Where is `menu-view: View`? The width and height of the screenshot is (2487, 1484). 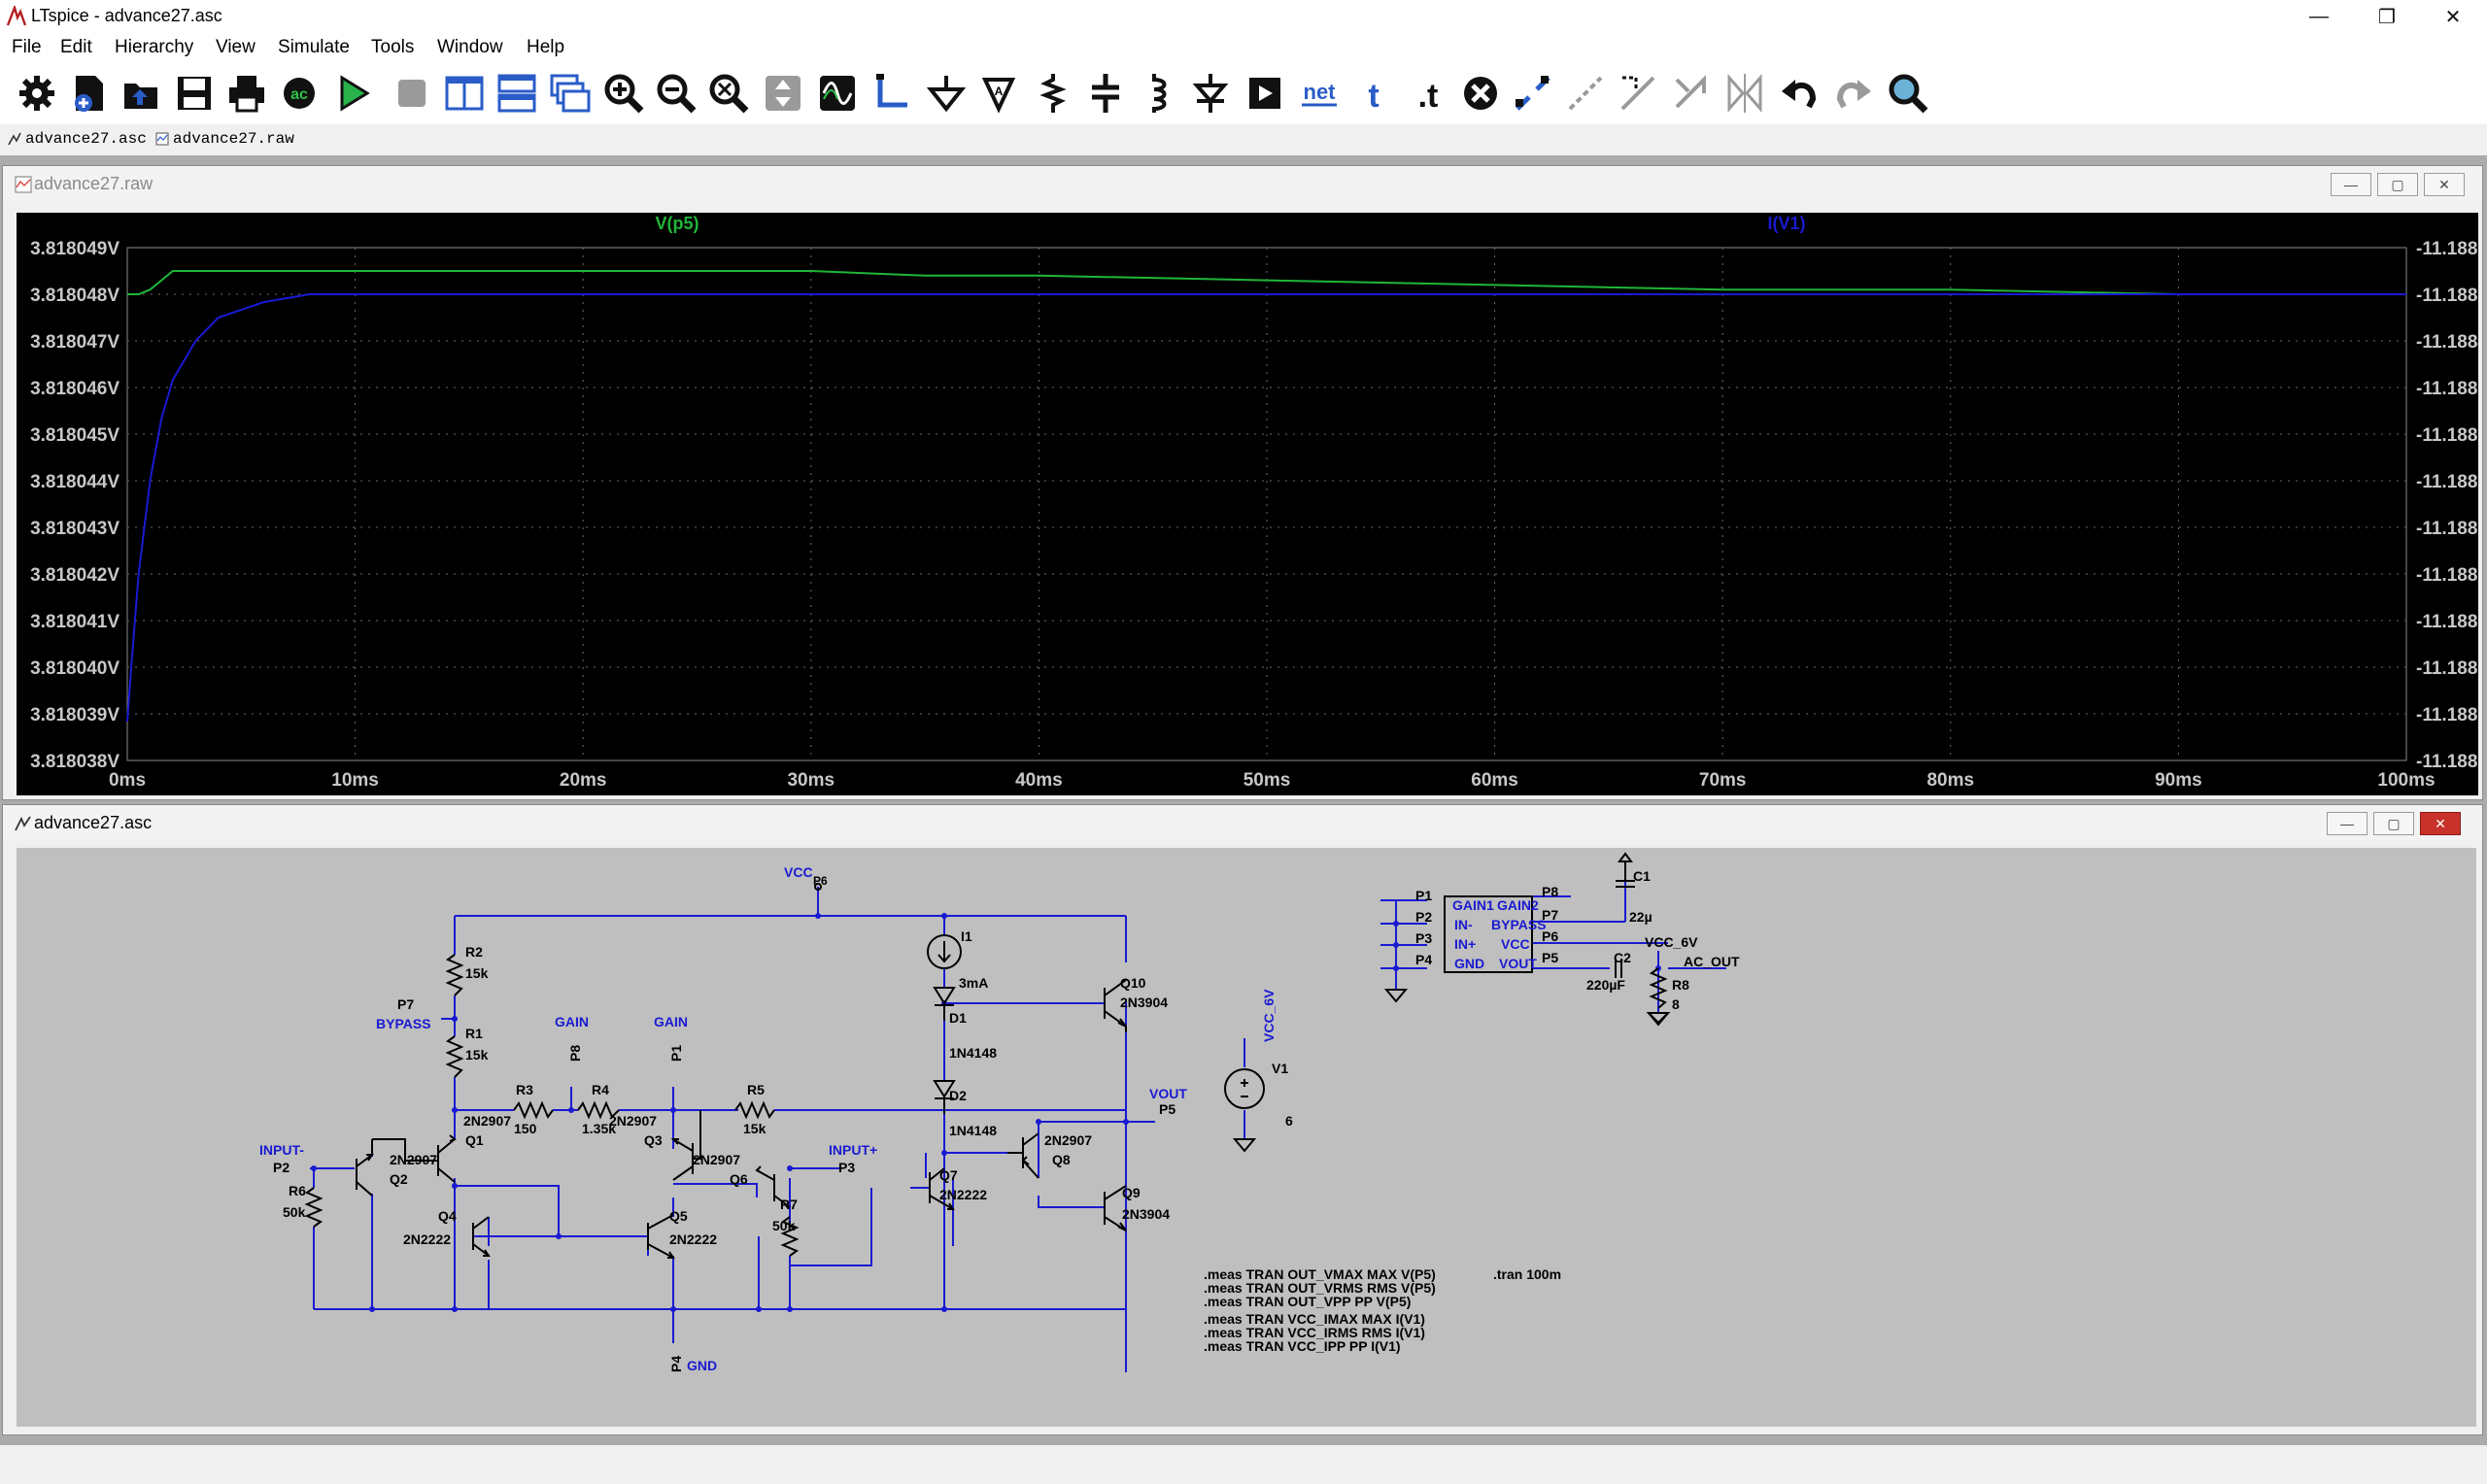 menu-view: View is located at coordinates (235, 47).